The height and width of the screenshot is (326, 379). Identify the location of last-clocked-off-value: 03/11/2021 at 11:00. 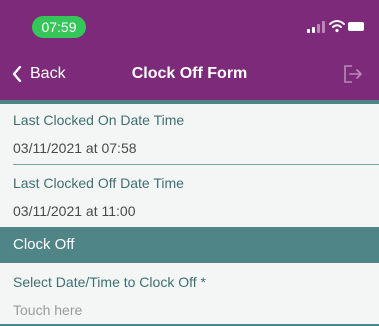
(74, 211).